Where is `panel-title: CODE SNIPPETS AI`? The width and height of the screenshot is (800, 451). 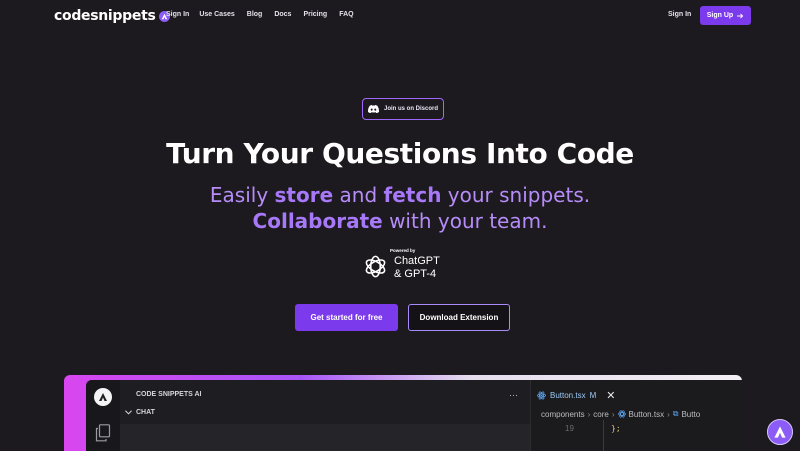 panel-title: CODE SNIPPETS AI is located at coordinates (169, 394).